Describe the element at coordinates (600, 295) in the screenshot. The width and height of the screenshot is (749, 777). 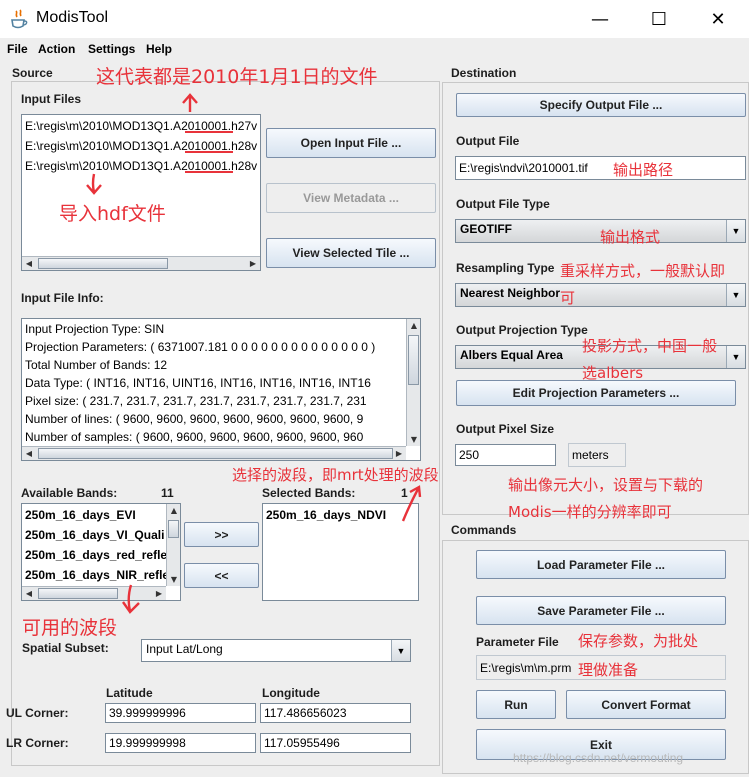
I see `resampling-type-select: Nearest Neighbor ▼` at that location.